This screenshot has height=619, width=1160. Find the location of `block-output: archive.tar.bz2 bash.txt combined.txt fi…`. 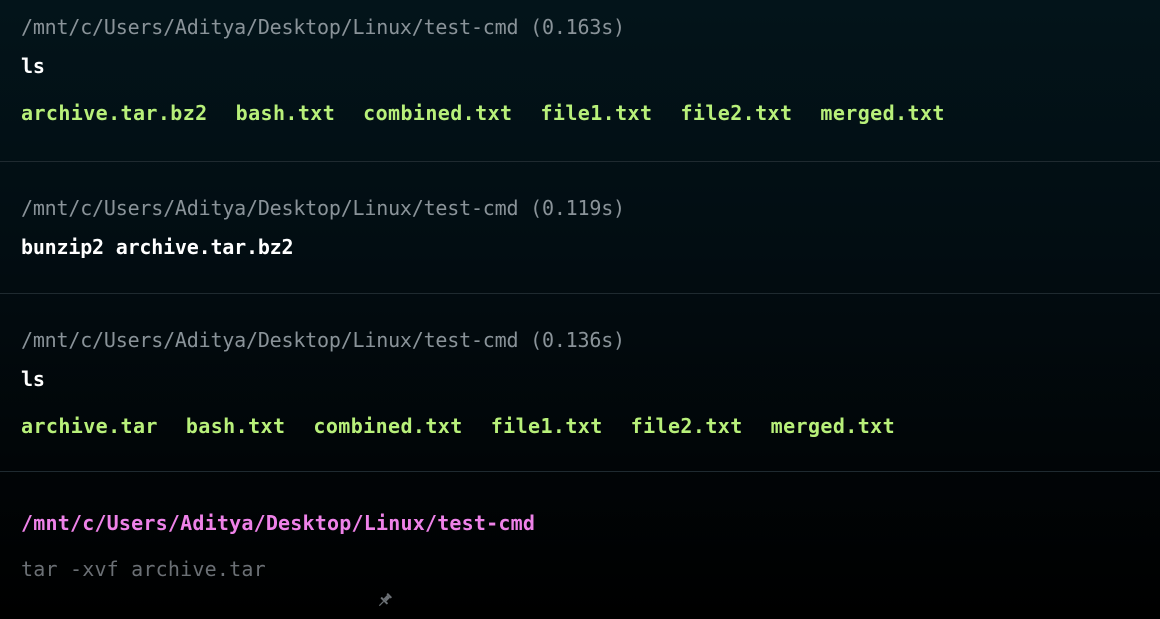

block-output: archive.tar.bz2 bash.txt combined.txt fi… is located at coordinates (580, 113).